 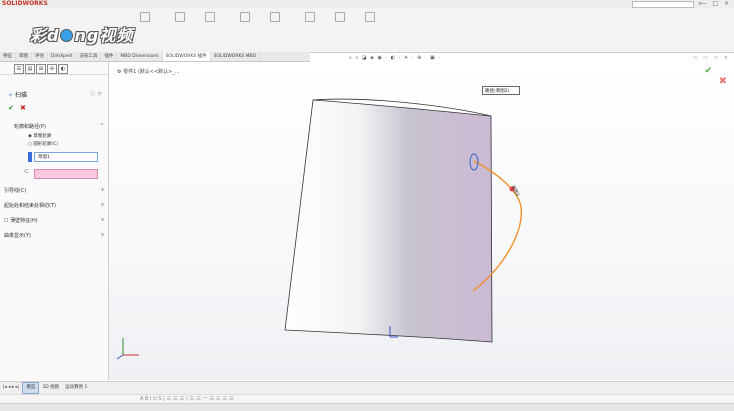 What do you see at coordinates (66, 157) in the screenshot?
I see `profile-selection-box: 草图1` at bounding box center [66, 157].